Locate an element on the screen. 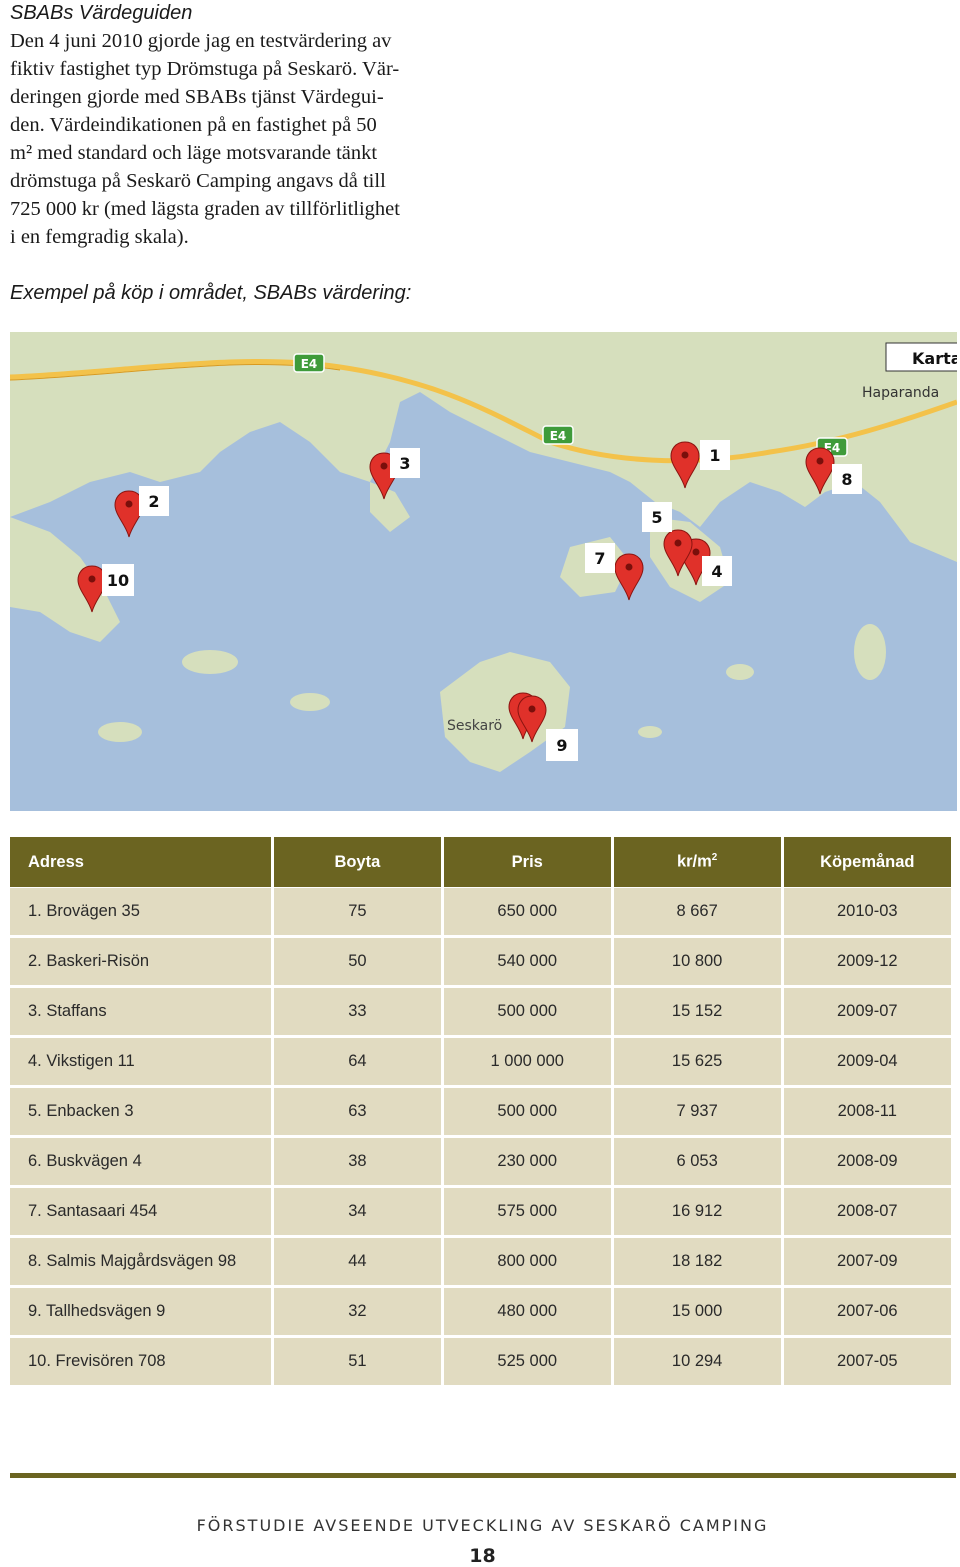  marker-label: 4 is located at coordinates (716, 571).